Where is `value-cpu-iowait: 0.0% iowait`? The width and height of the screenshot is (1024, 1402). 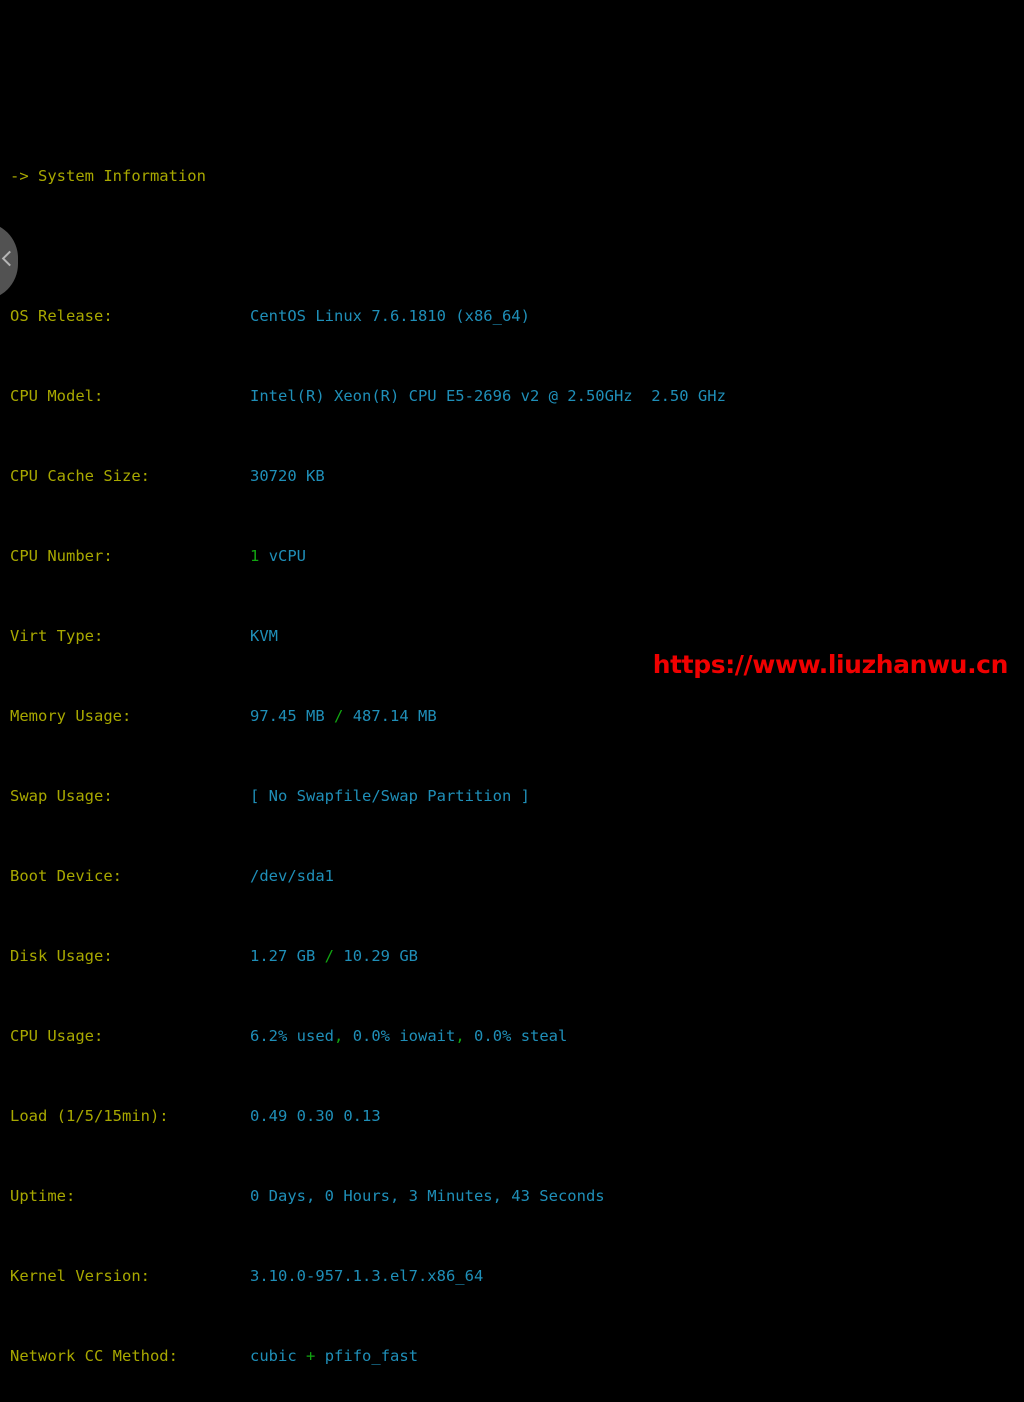 value-cpu-iowait: 0.0% iowait is located at coordinates (404, 1036).